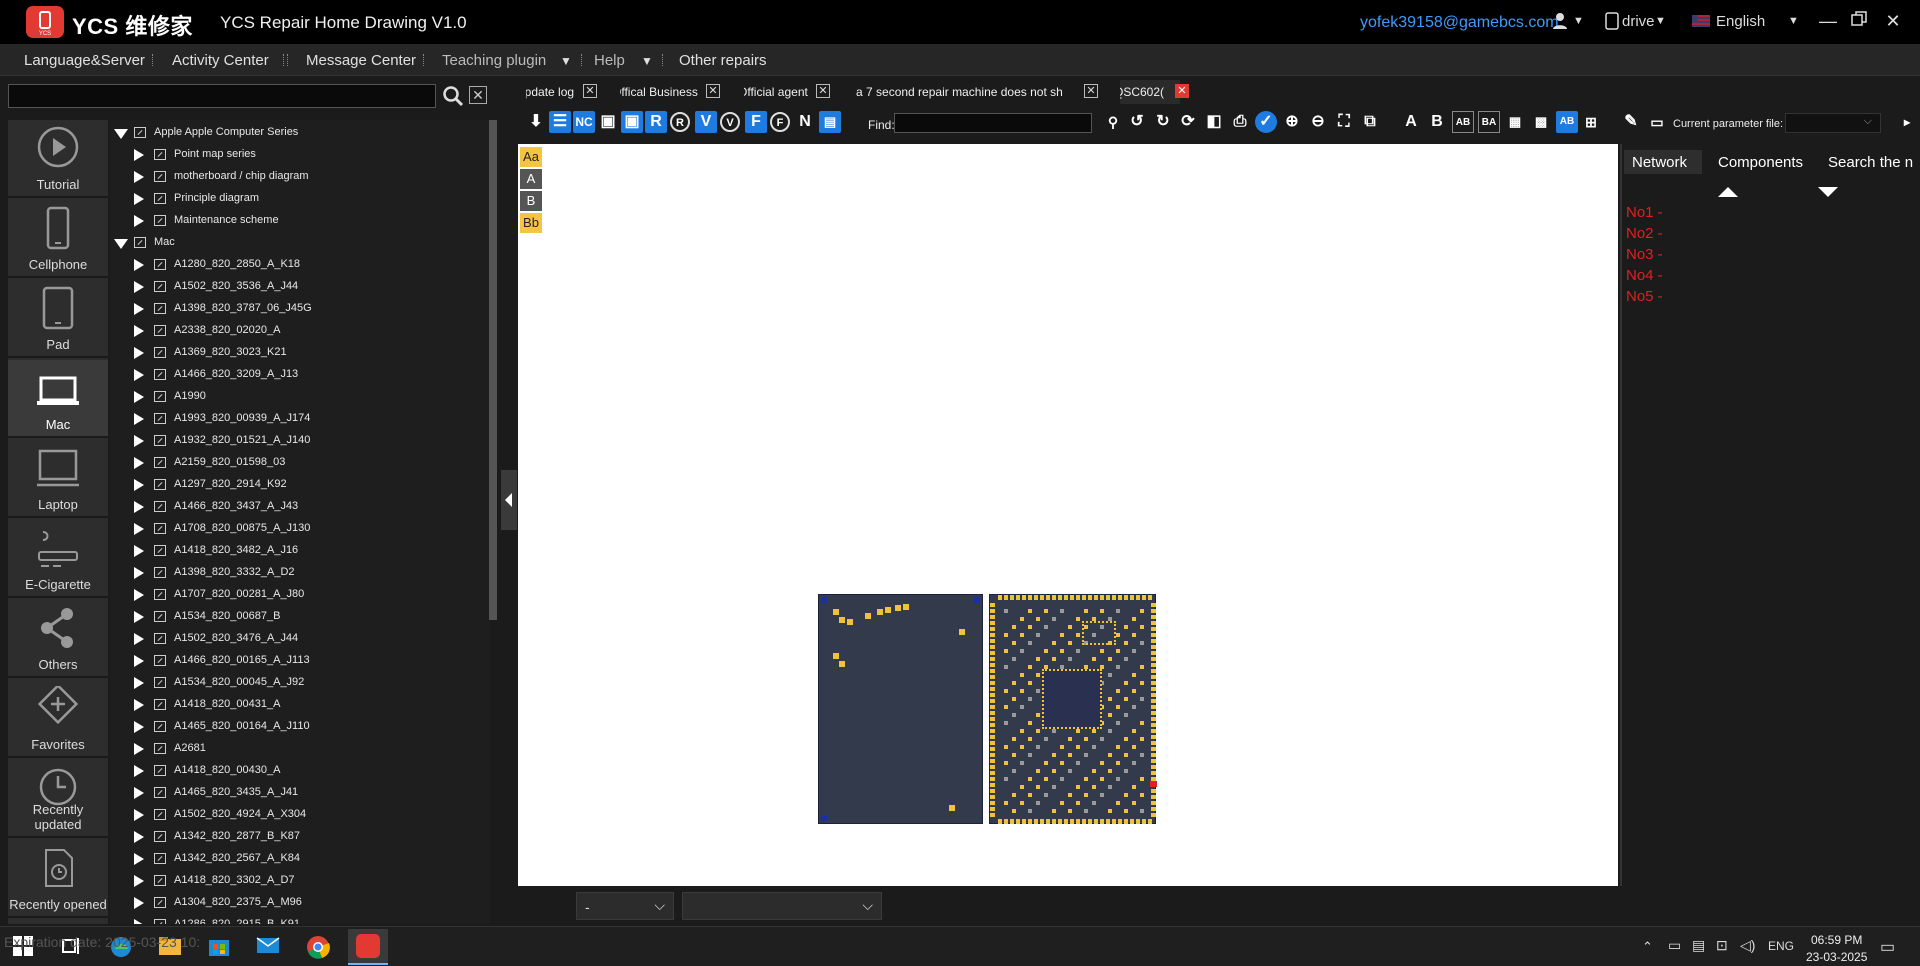 This screenshot has width=1920, height=966. Describe the element at coordinates (1681, 949) in the screenshot. I see `tray-meet-icon: ▭` at that location.